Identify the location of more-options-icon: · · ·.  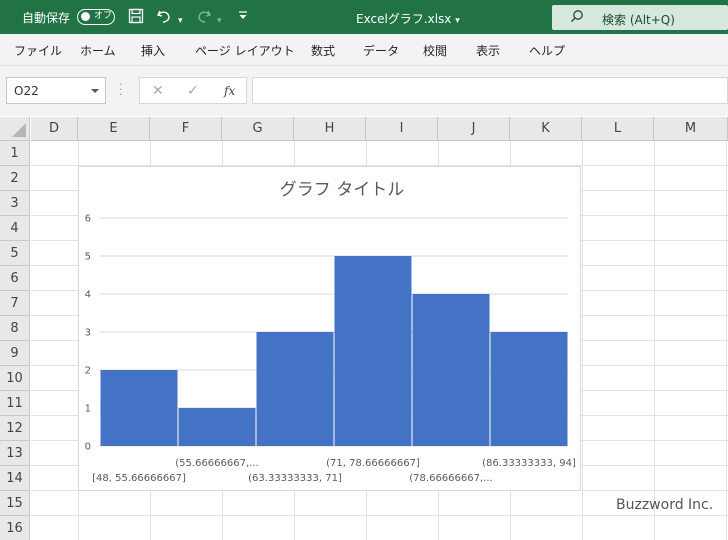
(121, 89).